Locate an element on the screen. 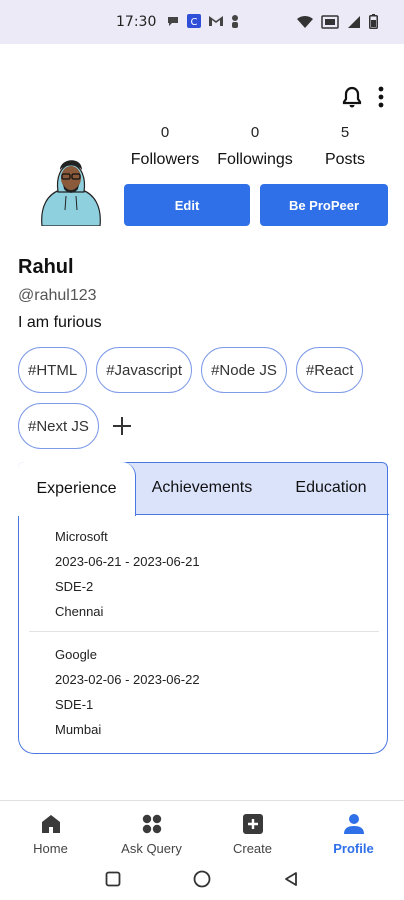 This screenshot has width=404, height=900. divider is located at coordinates (204, 631).